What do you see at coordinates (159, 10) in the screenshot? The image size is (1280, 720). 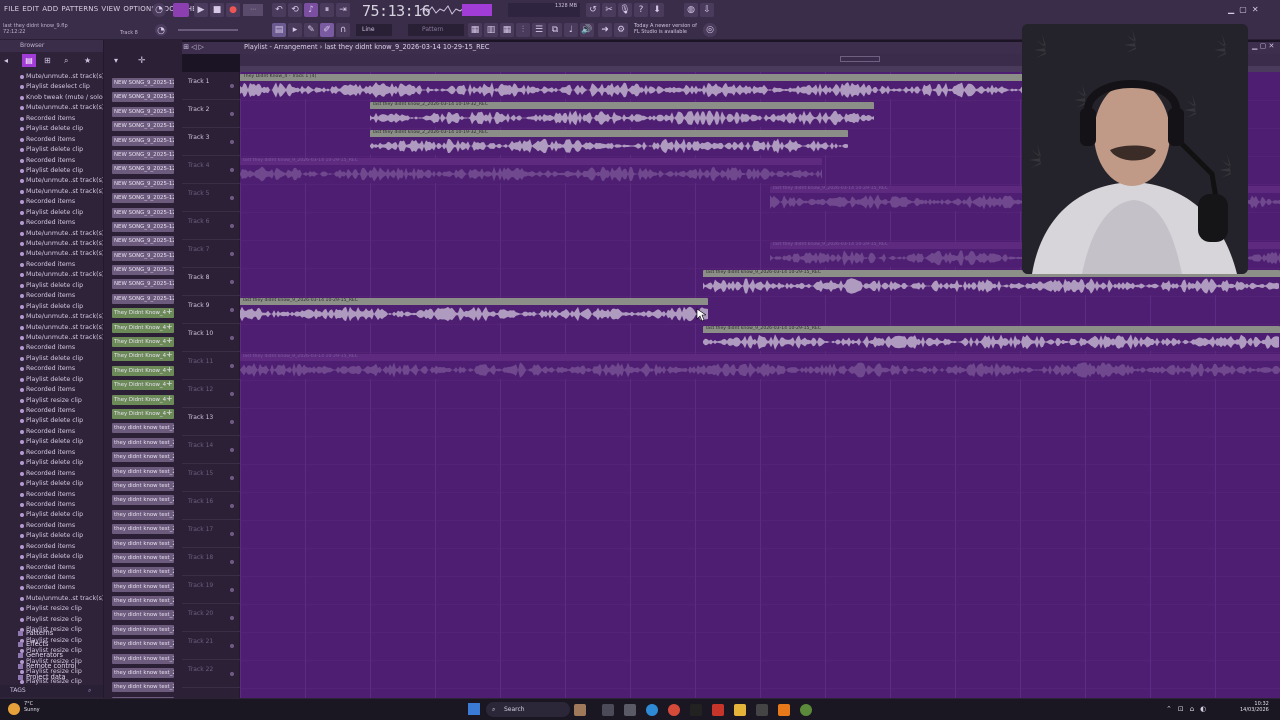 I see `master-pitch-knob: ◔` at bounding box center [159, 10].